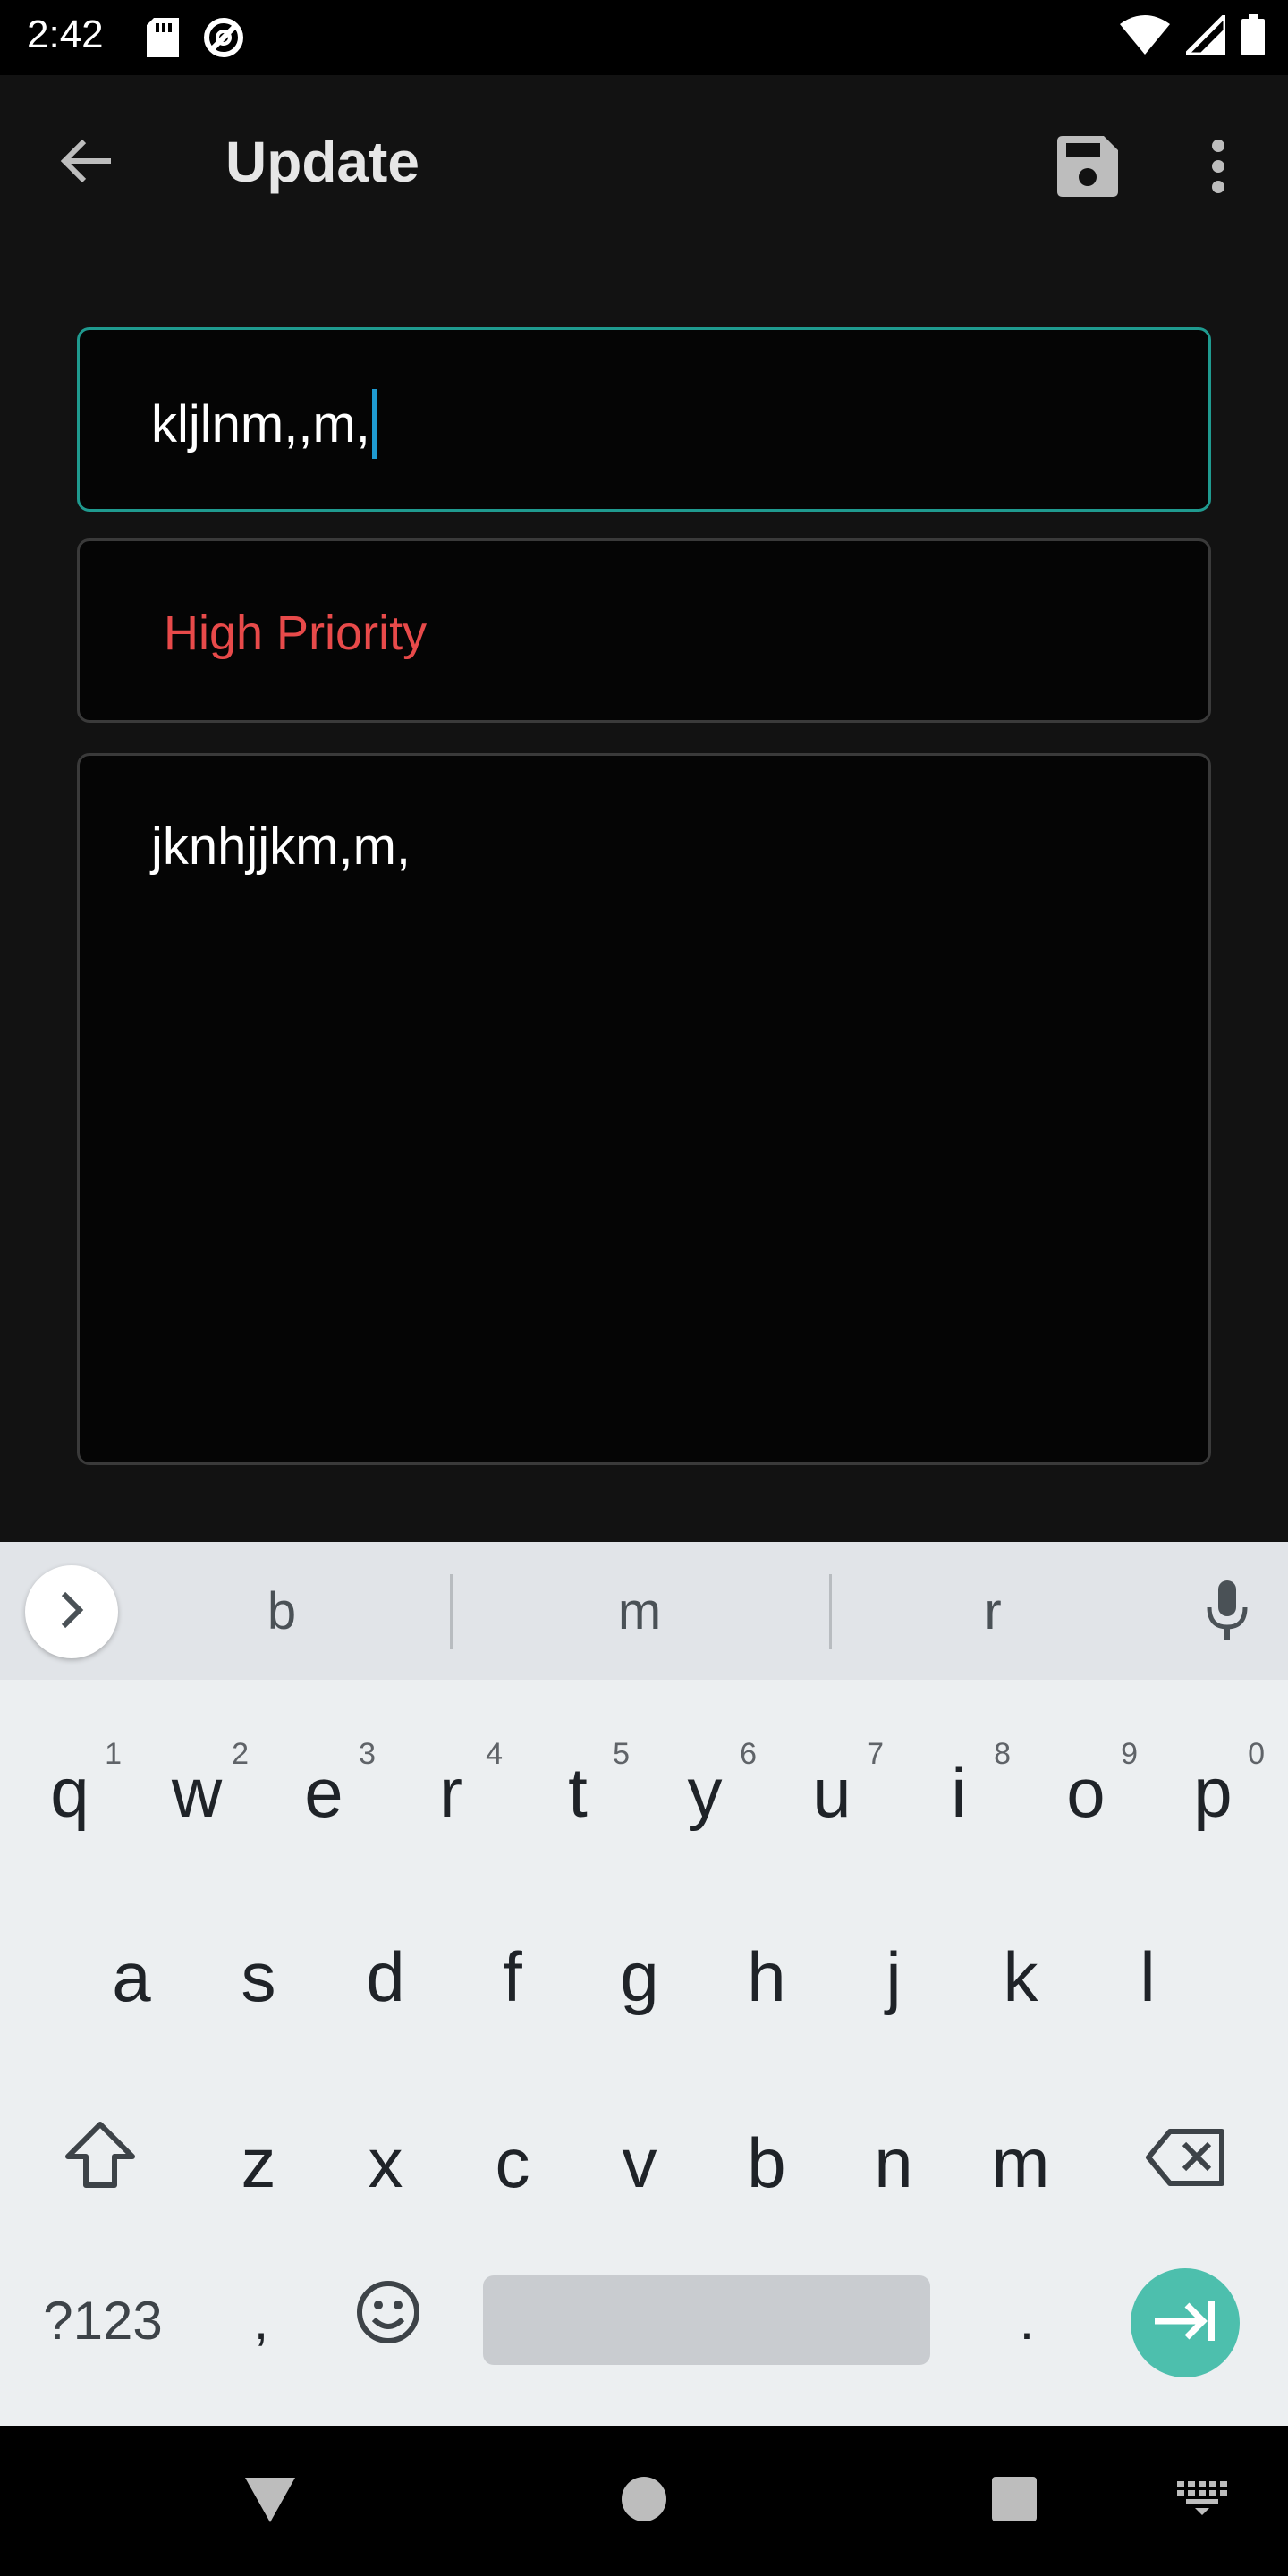 The width and height of the screenshot is (1288, 2576). I want to click on key-hint: 5, so click(621, 1754).